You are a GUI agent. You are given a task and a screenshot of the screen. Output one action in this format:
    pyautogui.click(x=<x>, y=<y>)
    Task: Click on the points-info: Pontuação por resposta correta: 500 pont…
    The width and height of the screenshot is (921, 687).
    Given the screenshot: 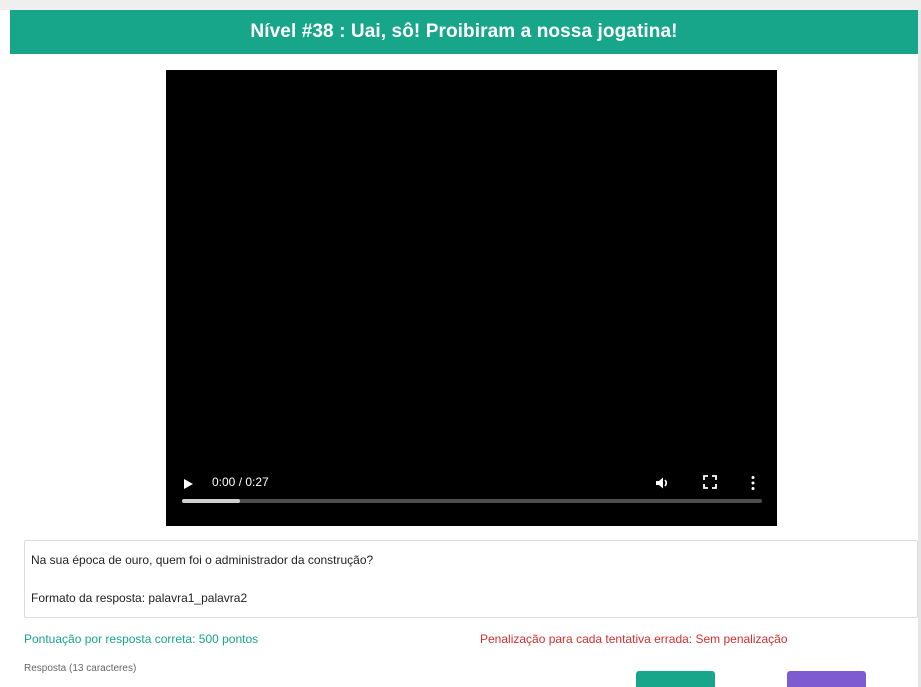 What is the action you would take?
    pyautogui.click(x=141, y=639)
    